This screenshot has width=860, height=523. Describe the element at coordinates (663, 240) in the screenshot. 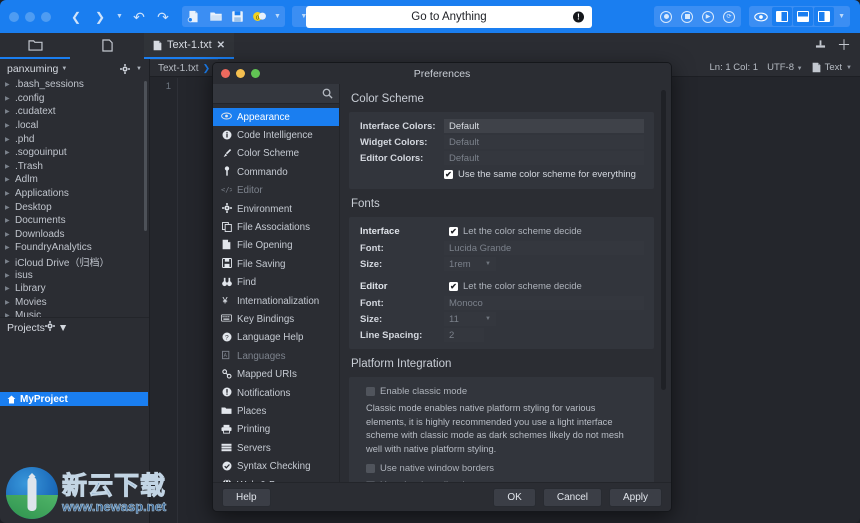

I see `preferences-content-scrollbar` at that location.